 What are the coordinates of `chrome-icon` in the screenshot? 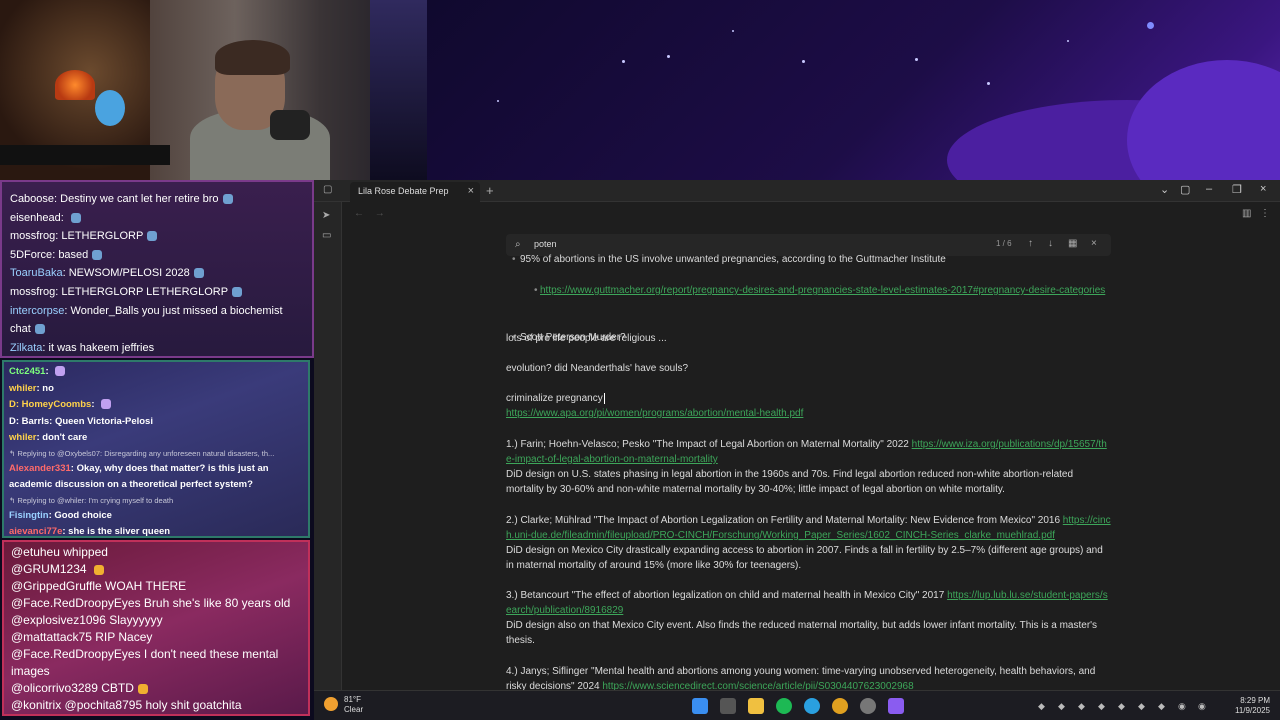 It's located at (840, 706).